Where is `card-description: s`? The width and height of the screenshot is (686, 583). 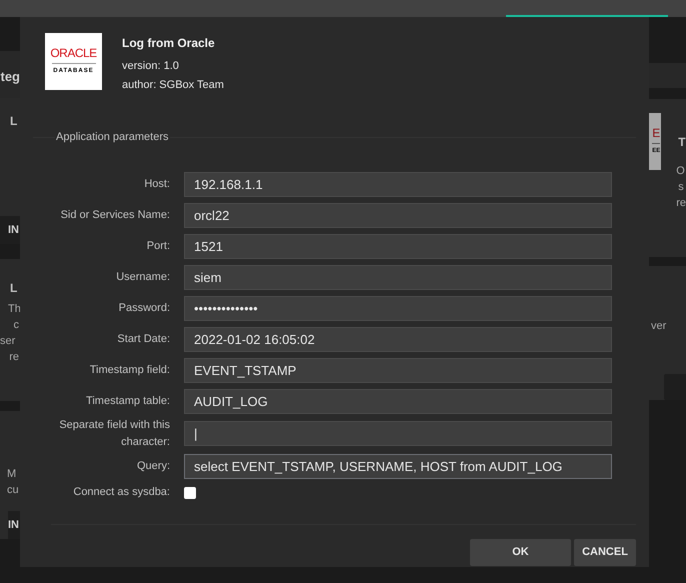
card-description: s is located at coordinates (681, 187).